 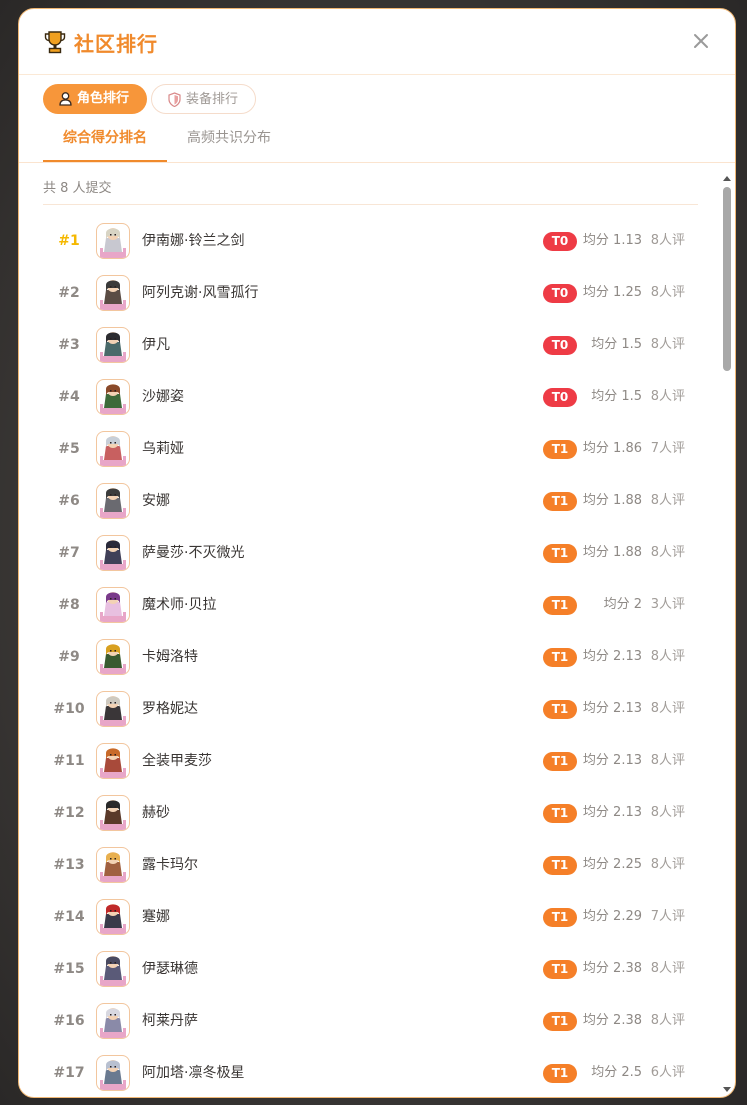 I want to click on list-item: #9 卡姆洛特 T1 均分 2.13 8人评, so click(x=368, y=657).